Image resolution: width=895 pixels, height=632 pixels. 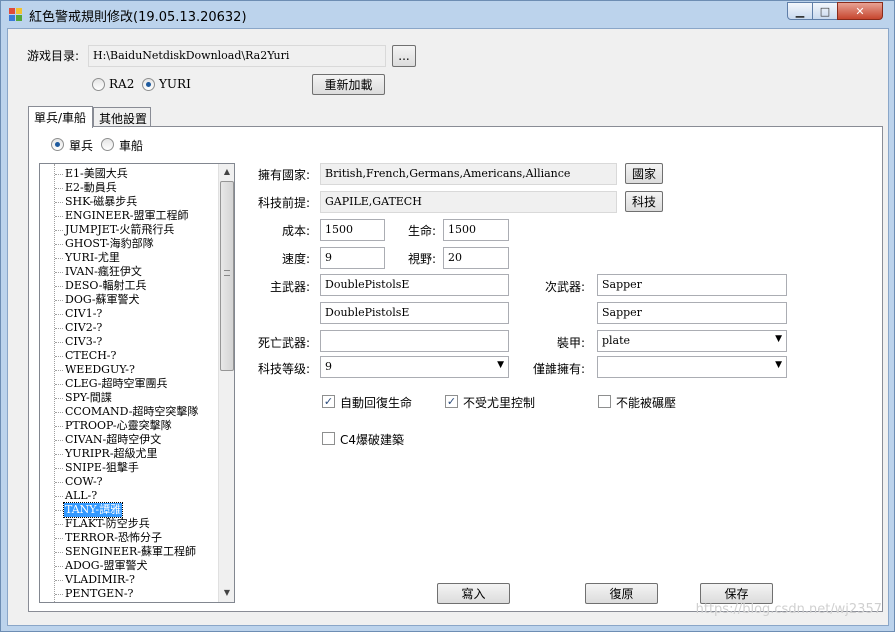 I want to click on c4-label: C4爆破建築, so click(x=372, y=440).